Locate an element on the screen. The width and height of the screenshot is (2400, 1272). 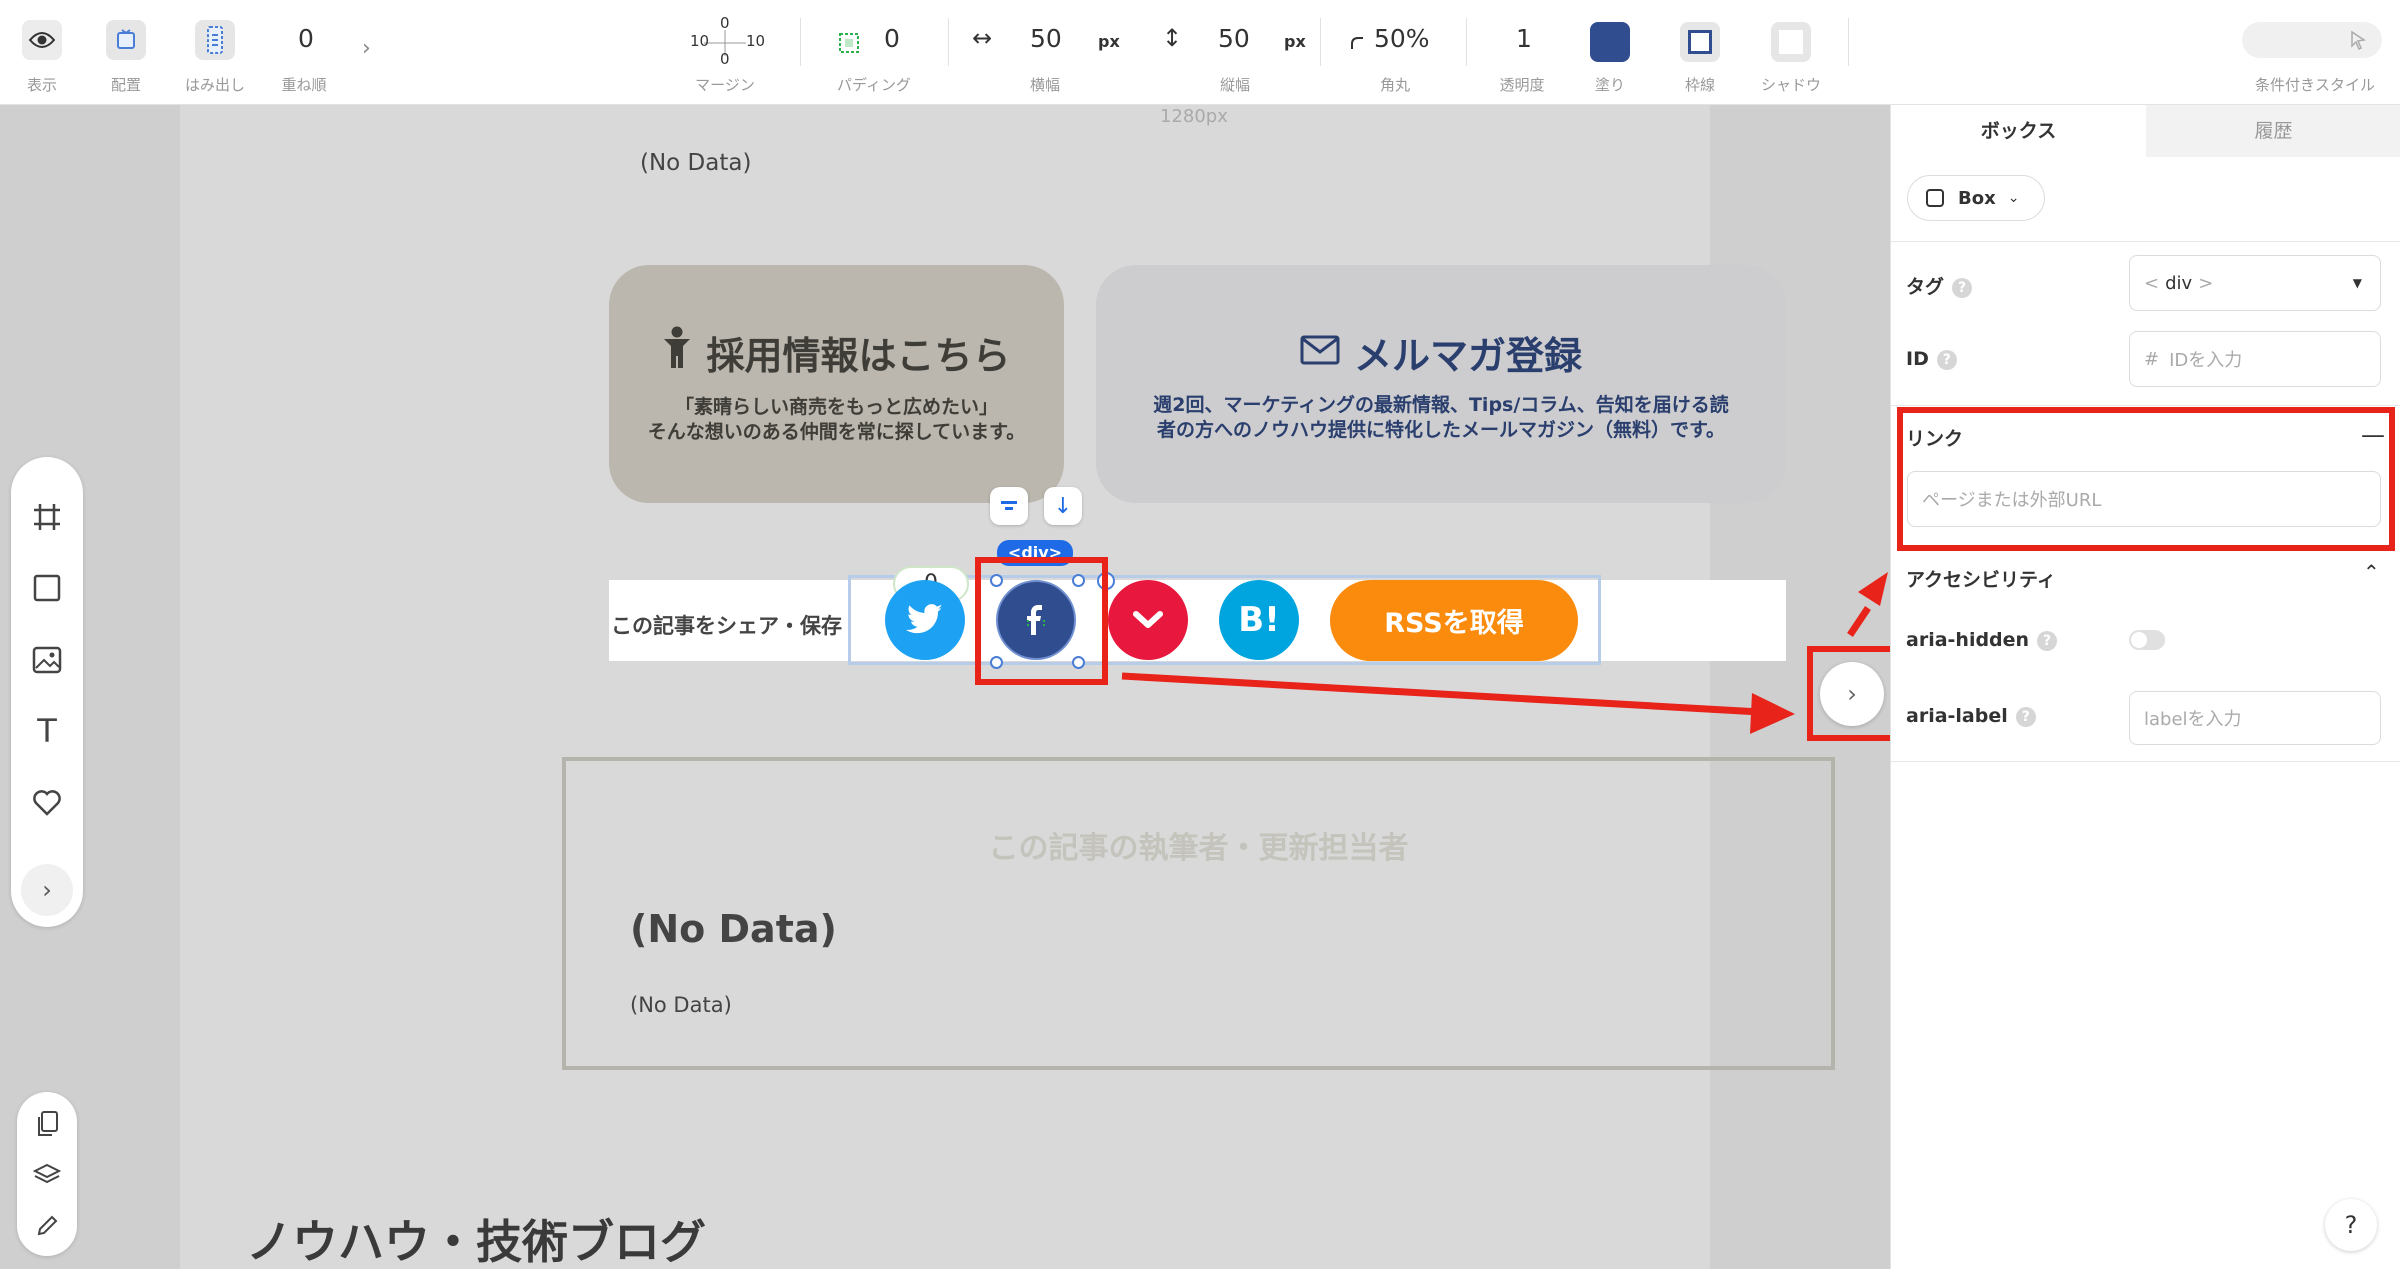
checkbox-icon is located at coordinates (1935, 198).